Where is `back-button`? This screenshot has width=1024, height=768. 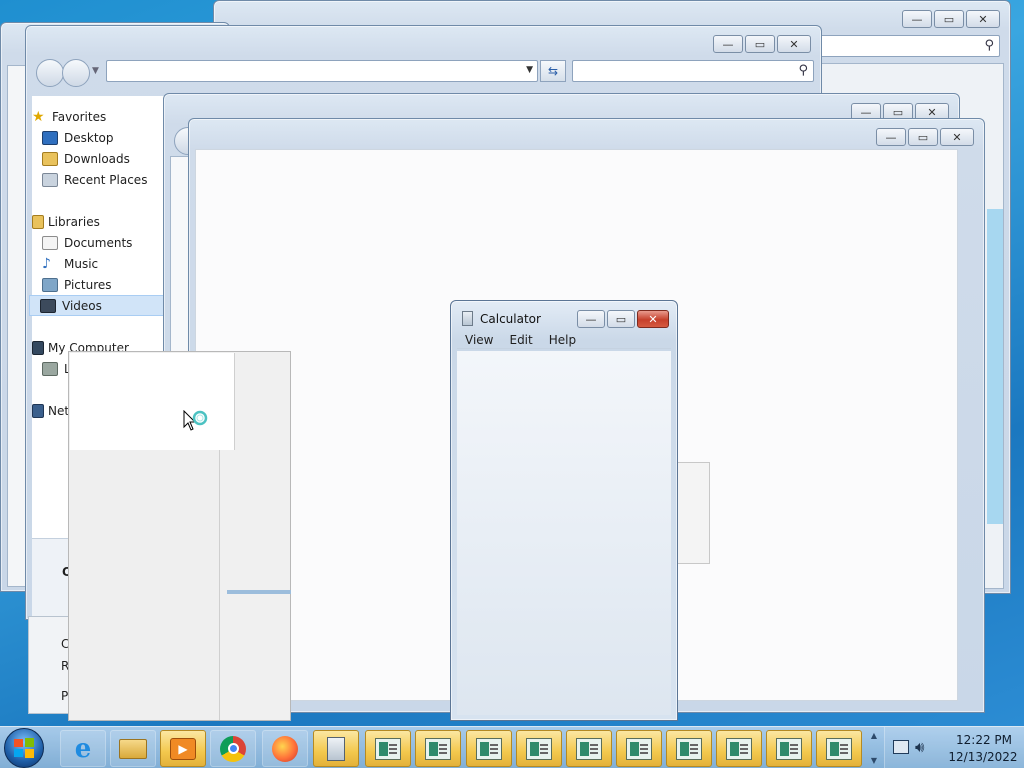 back-button is located at coordinates (50, 73).